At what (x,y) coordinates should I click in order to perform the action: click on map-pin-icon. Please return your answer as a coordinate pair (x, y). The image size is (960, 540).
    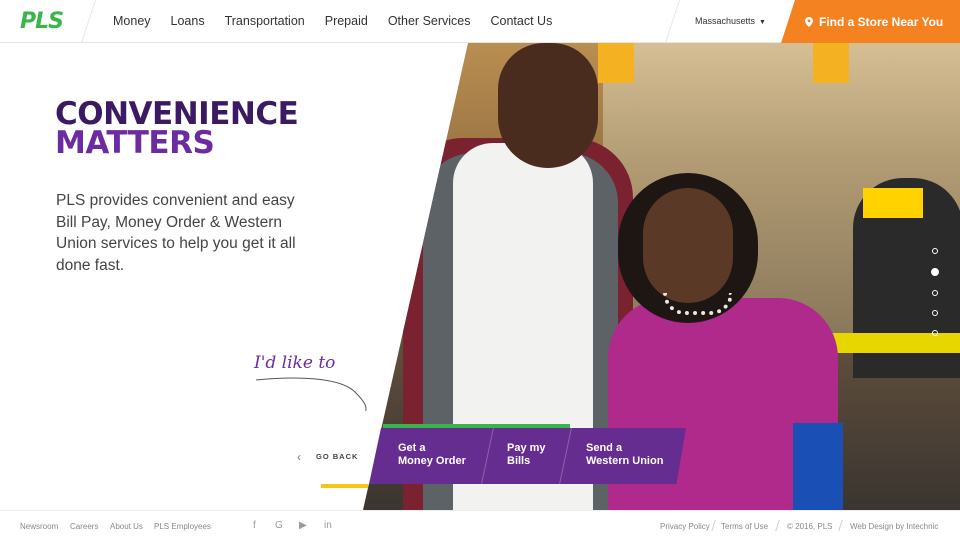
    Looking at the image, I should click on (809, 21).